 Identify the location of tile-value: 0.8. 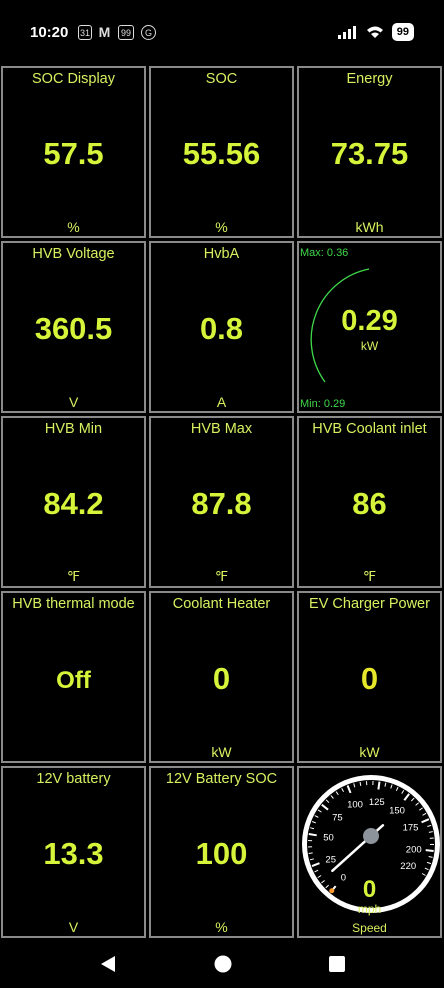
(221, 328).